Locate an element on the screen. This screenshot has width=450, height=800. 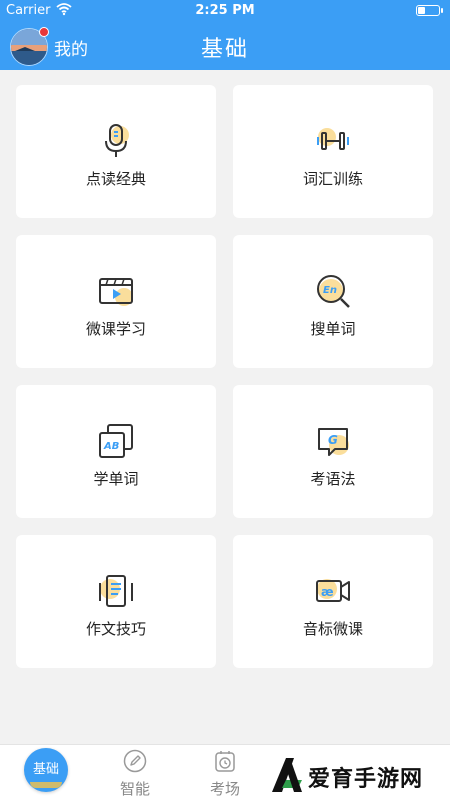
card-sou-danci: En 搜单词 is located at coordinates (333, 301).